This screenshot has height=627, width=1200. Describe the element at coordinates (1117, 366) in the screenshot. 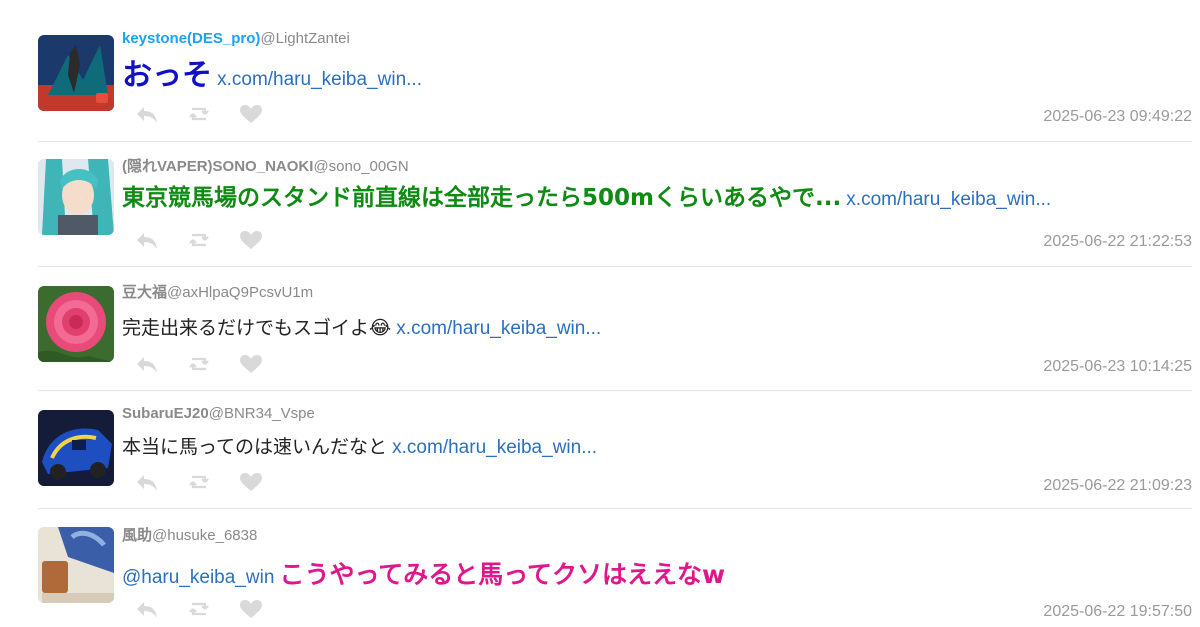

I see `timestamp: 2025-06-23 10:14:25` at that location.